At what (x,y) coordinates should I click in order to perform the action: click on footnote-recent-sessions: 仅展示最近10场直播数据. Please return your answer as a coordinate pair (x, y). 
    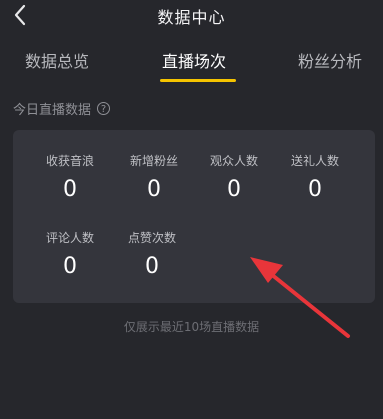
    Looking at the image, I should click on (191, 327).